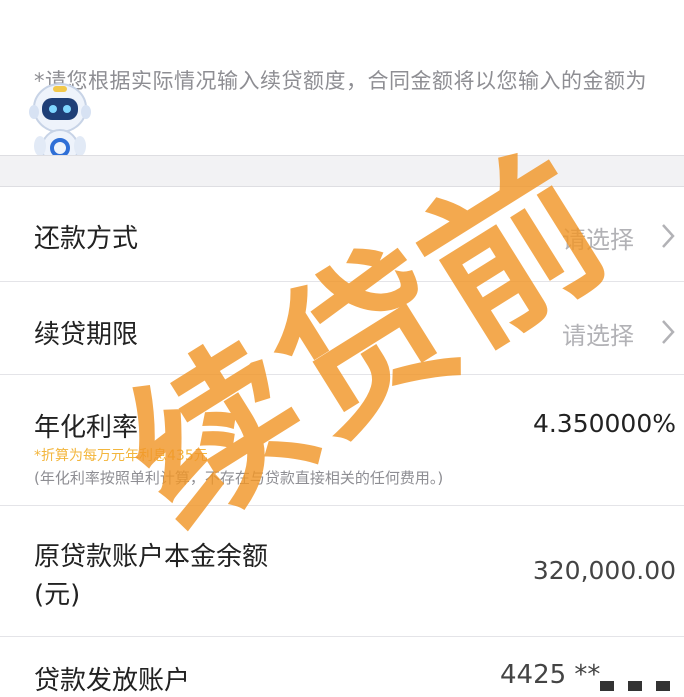 Image resolution: width=684 pixels, height=697 pixels. I want to click on term-label: 续贷期限, so click(86, 335).